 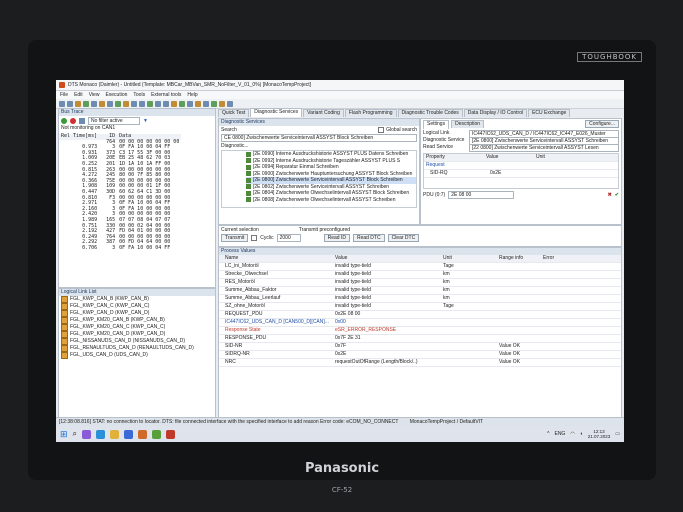 I want to click on menu-view: View, so click(x=94, y=95).